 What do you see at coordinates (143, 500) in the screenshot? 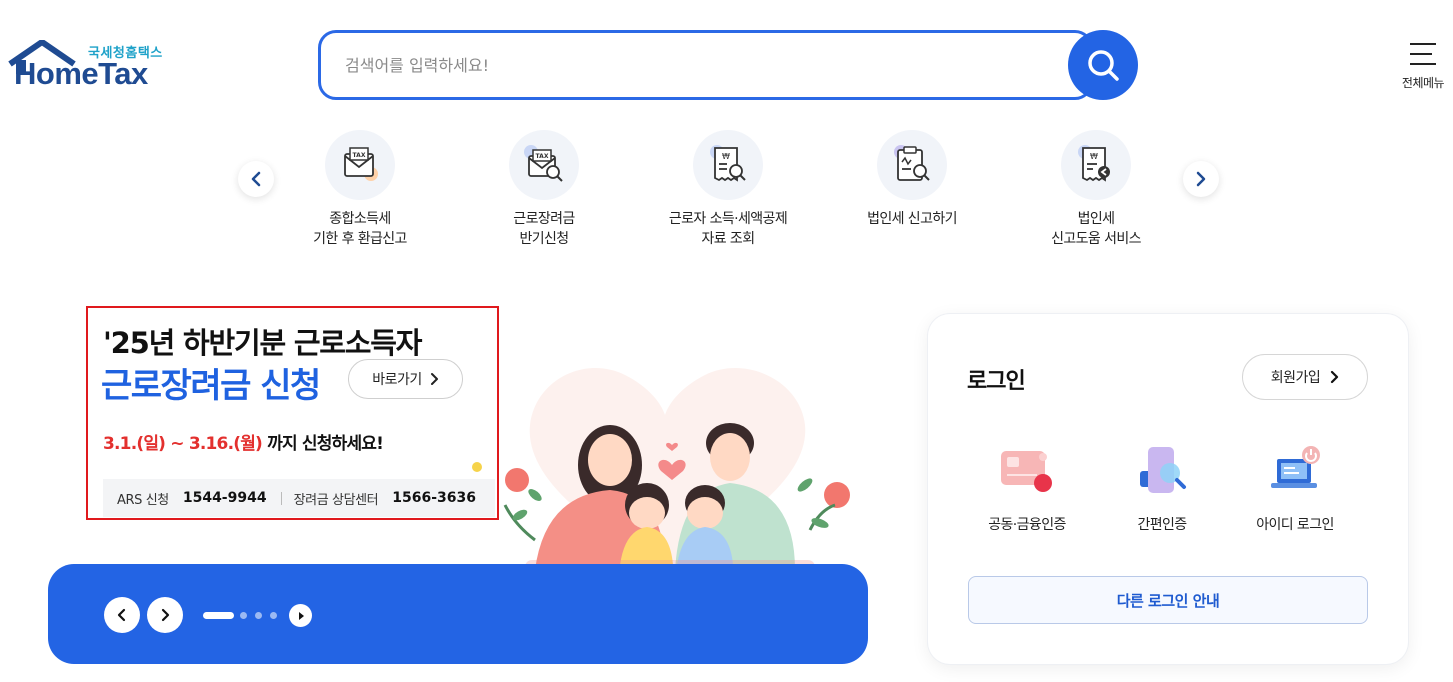
I see `ars-label: ARS 신청` at bounding box center [143, 500].